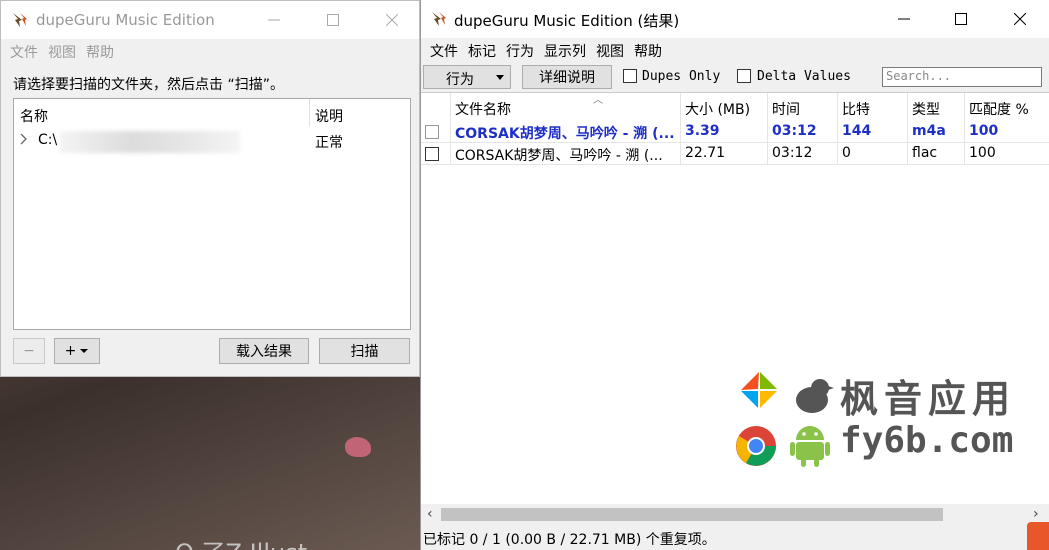  What do you see at coordinates (329, 142) in the screenshot?
I see `folder-state: 正常` at bounding box center [329, 142].